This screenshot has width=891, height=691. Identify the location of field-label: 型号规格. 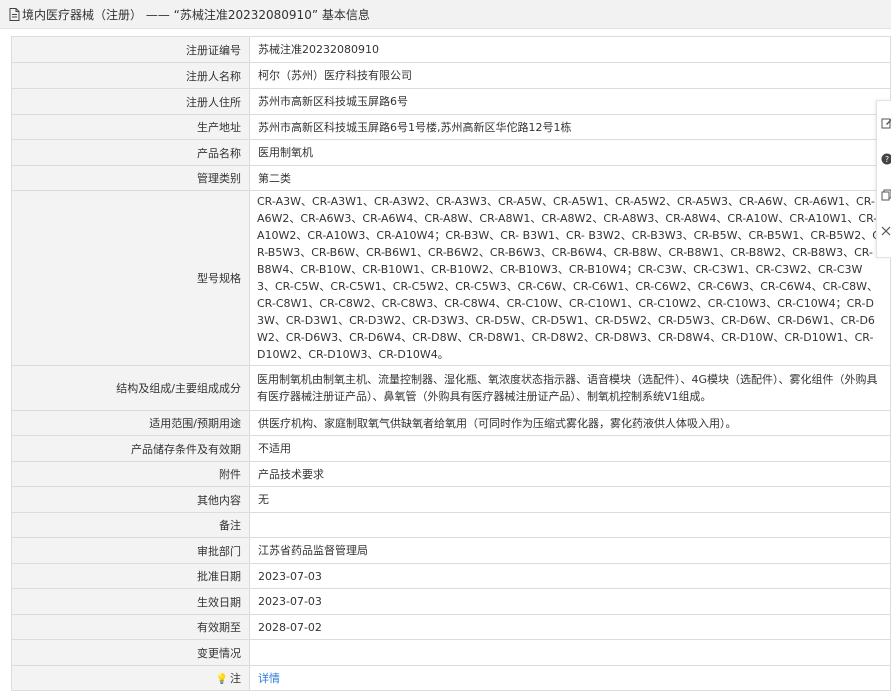
(131, 278).